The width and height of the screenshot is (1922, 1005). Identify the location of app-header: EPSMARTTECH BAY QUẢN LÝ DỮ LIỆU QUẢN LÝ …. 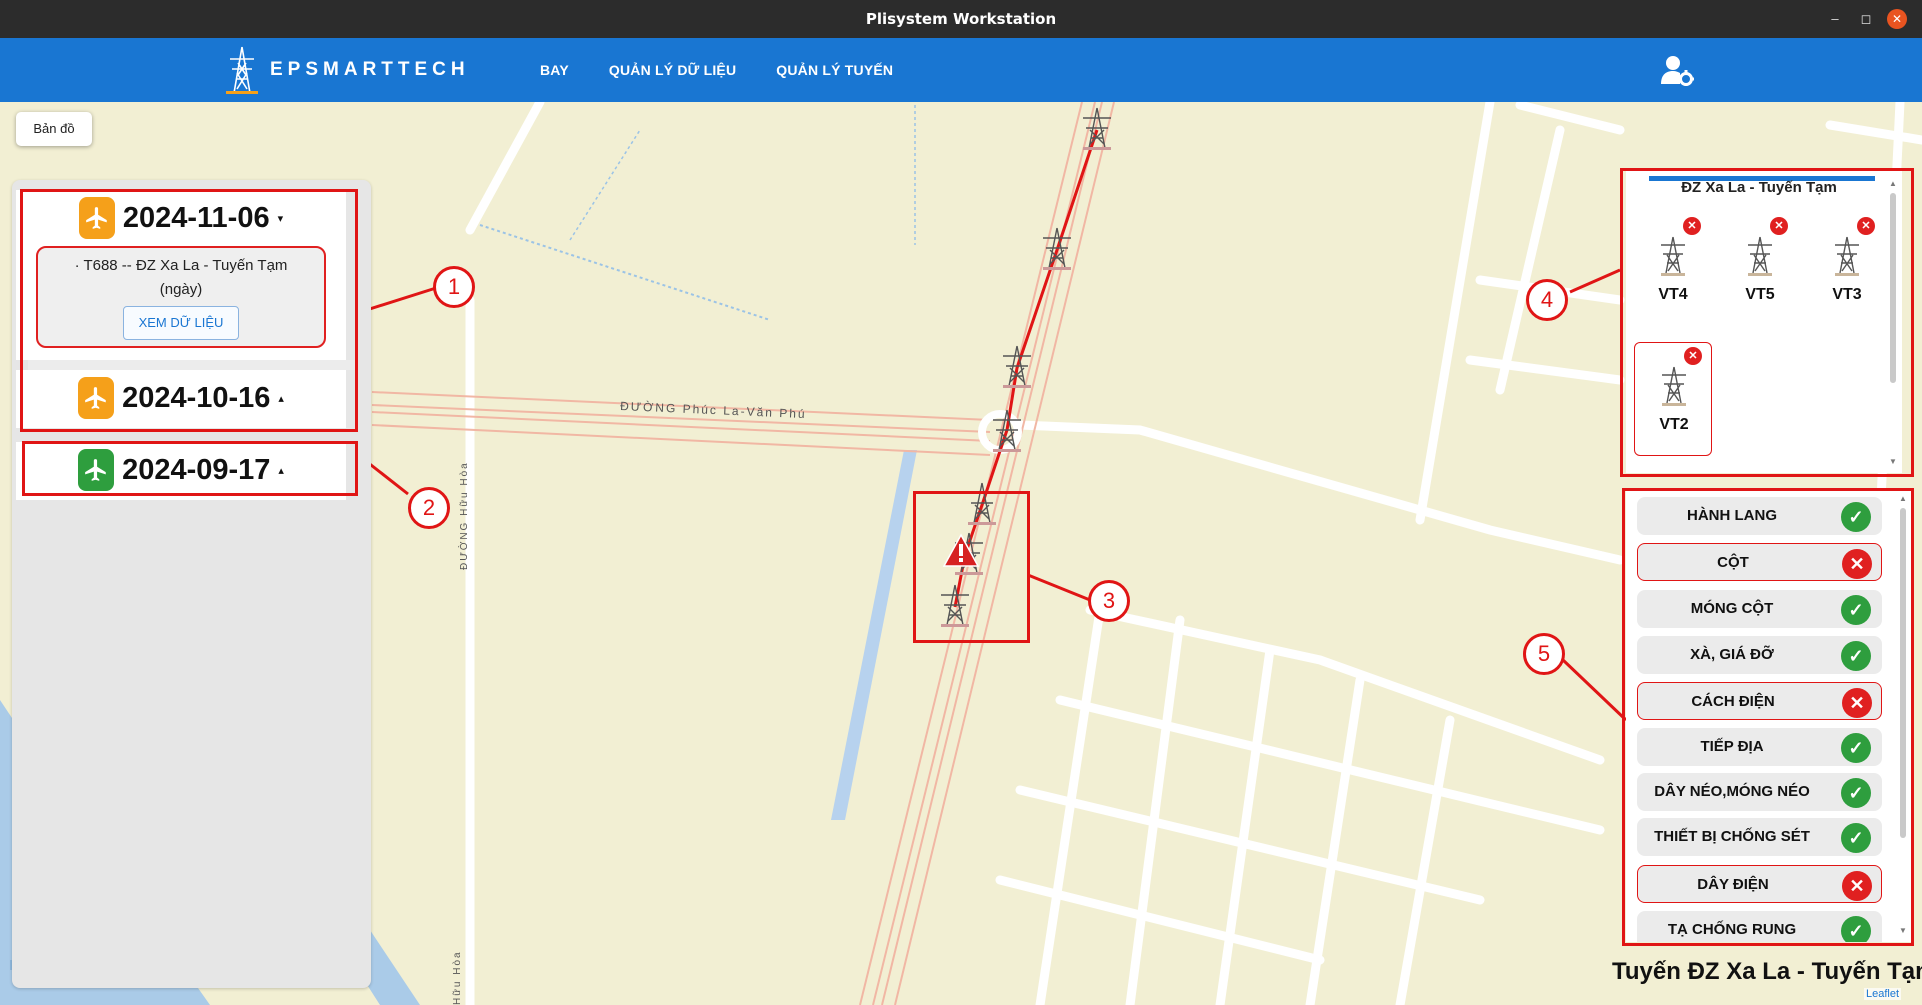
(961, 70).